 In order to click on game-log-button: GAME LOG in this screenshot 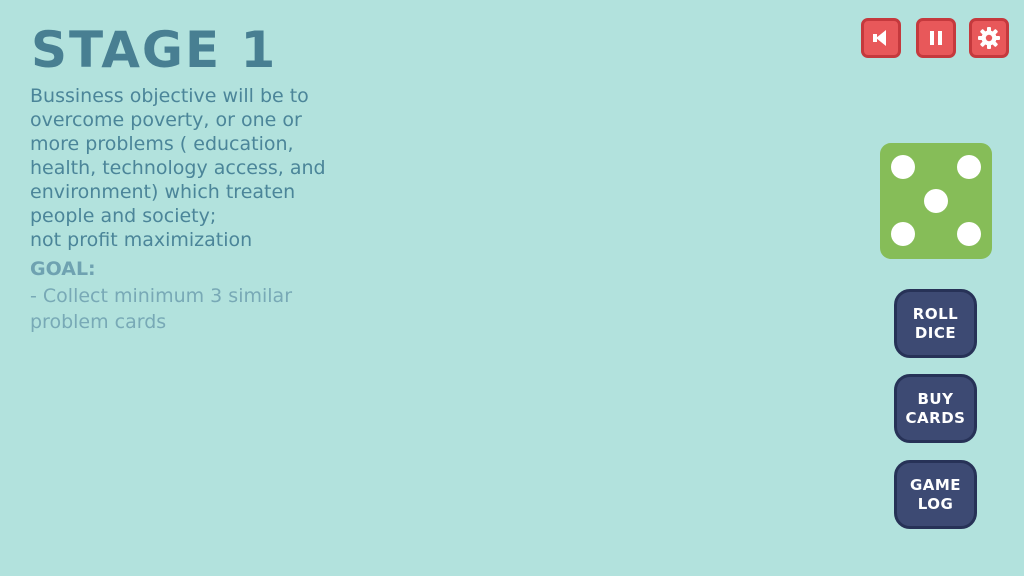, I will do `click(935, 494)`.